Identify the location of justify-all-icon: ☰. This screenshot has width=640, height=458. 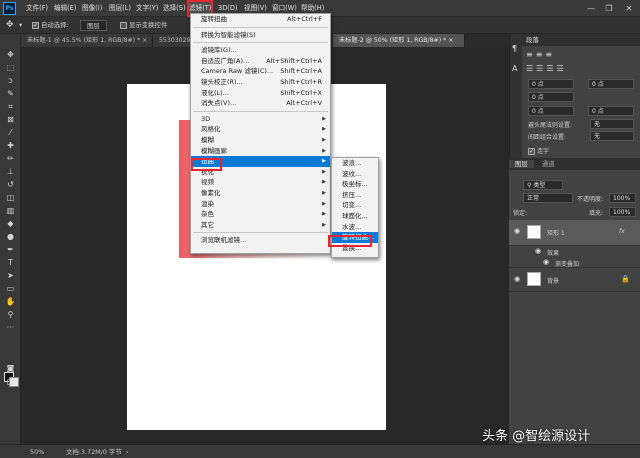
(562, 68).